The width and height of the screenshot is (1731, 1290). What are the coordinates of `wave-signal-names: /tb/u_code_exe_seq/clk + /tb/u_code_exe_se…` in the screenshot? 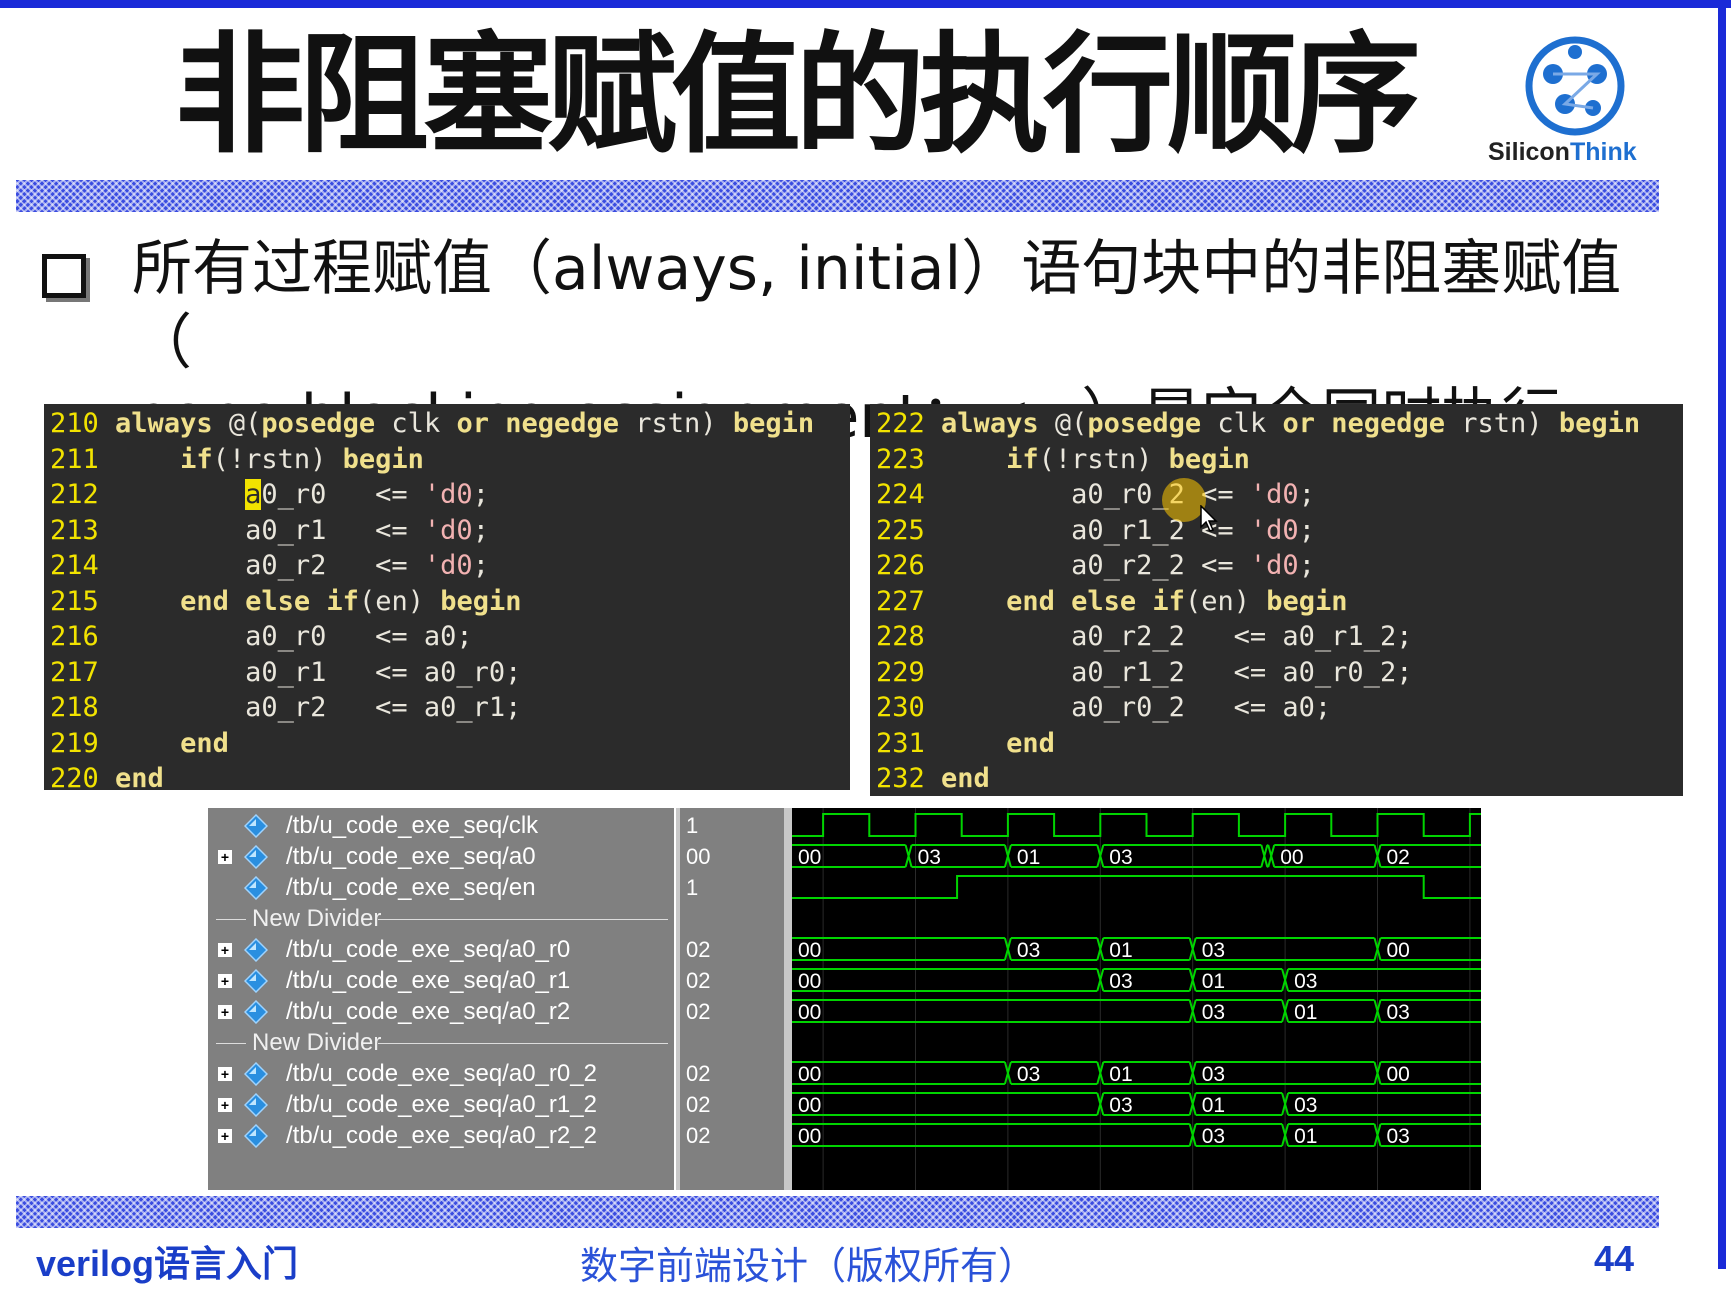 It's located at (441, 999).